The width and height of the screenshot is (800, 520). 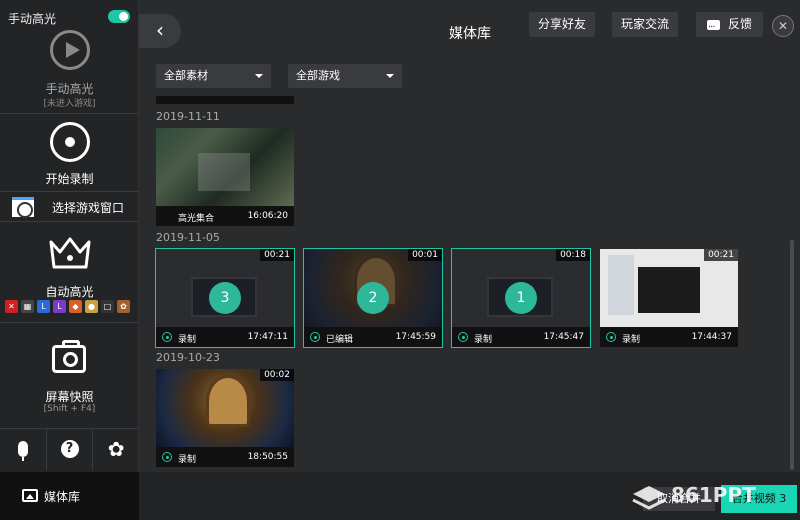 I want to click on merge-order-badge: 3, so click(x=225, y=298).